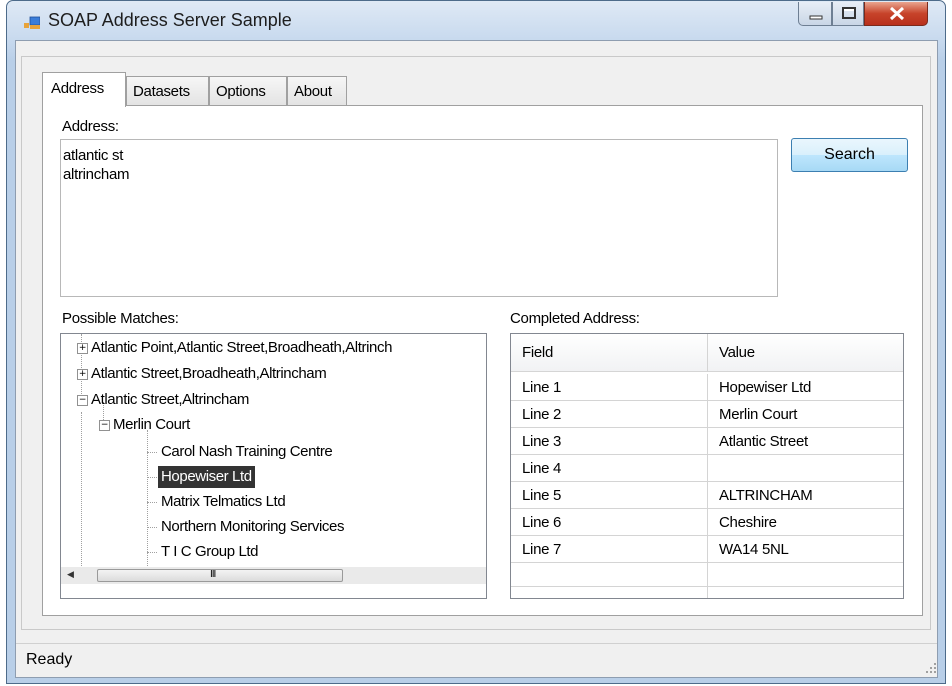 The width and height of the screenshot is (952, 686). Describe the element at coordinates (317, 91) in the screenshot. I see `tab-about: About` at that location.